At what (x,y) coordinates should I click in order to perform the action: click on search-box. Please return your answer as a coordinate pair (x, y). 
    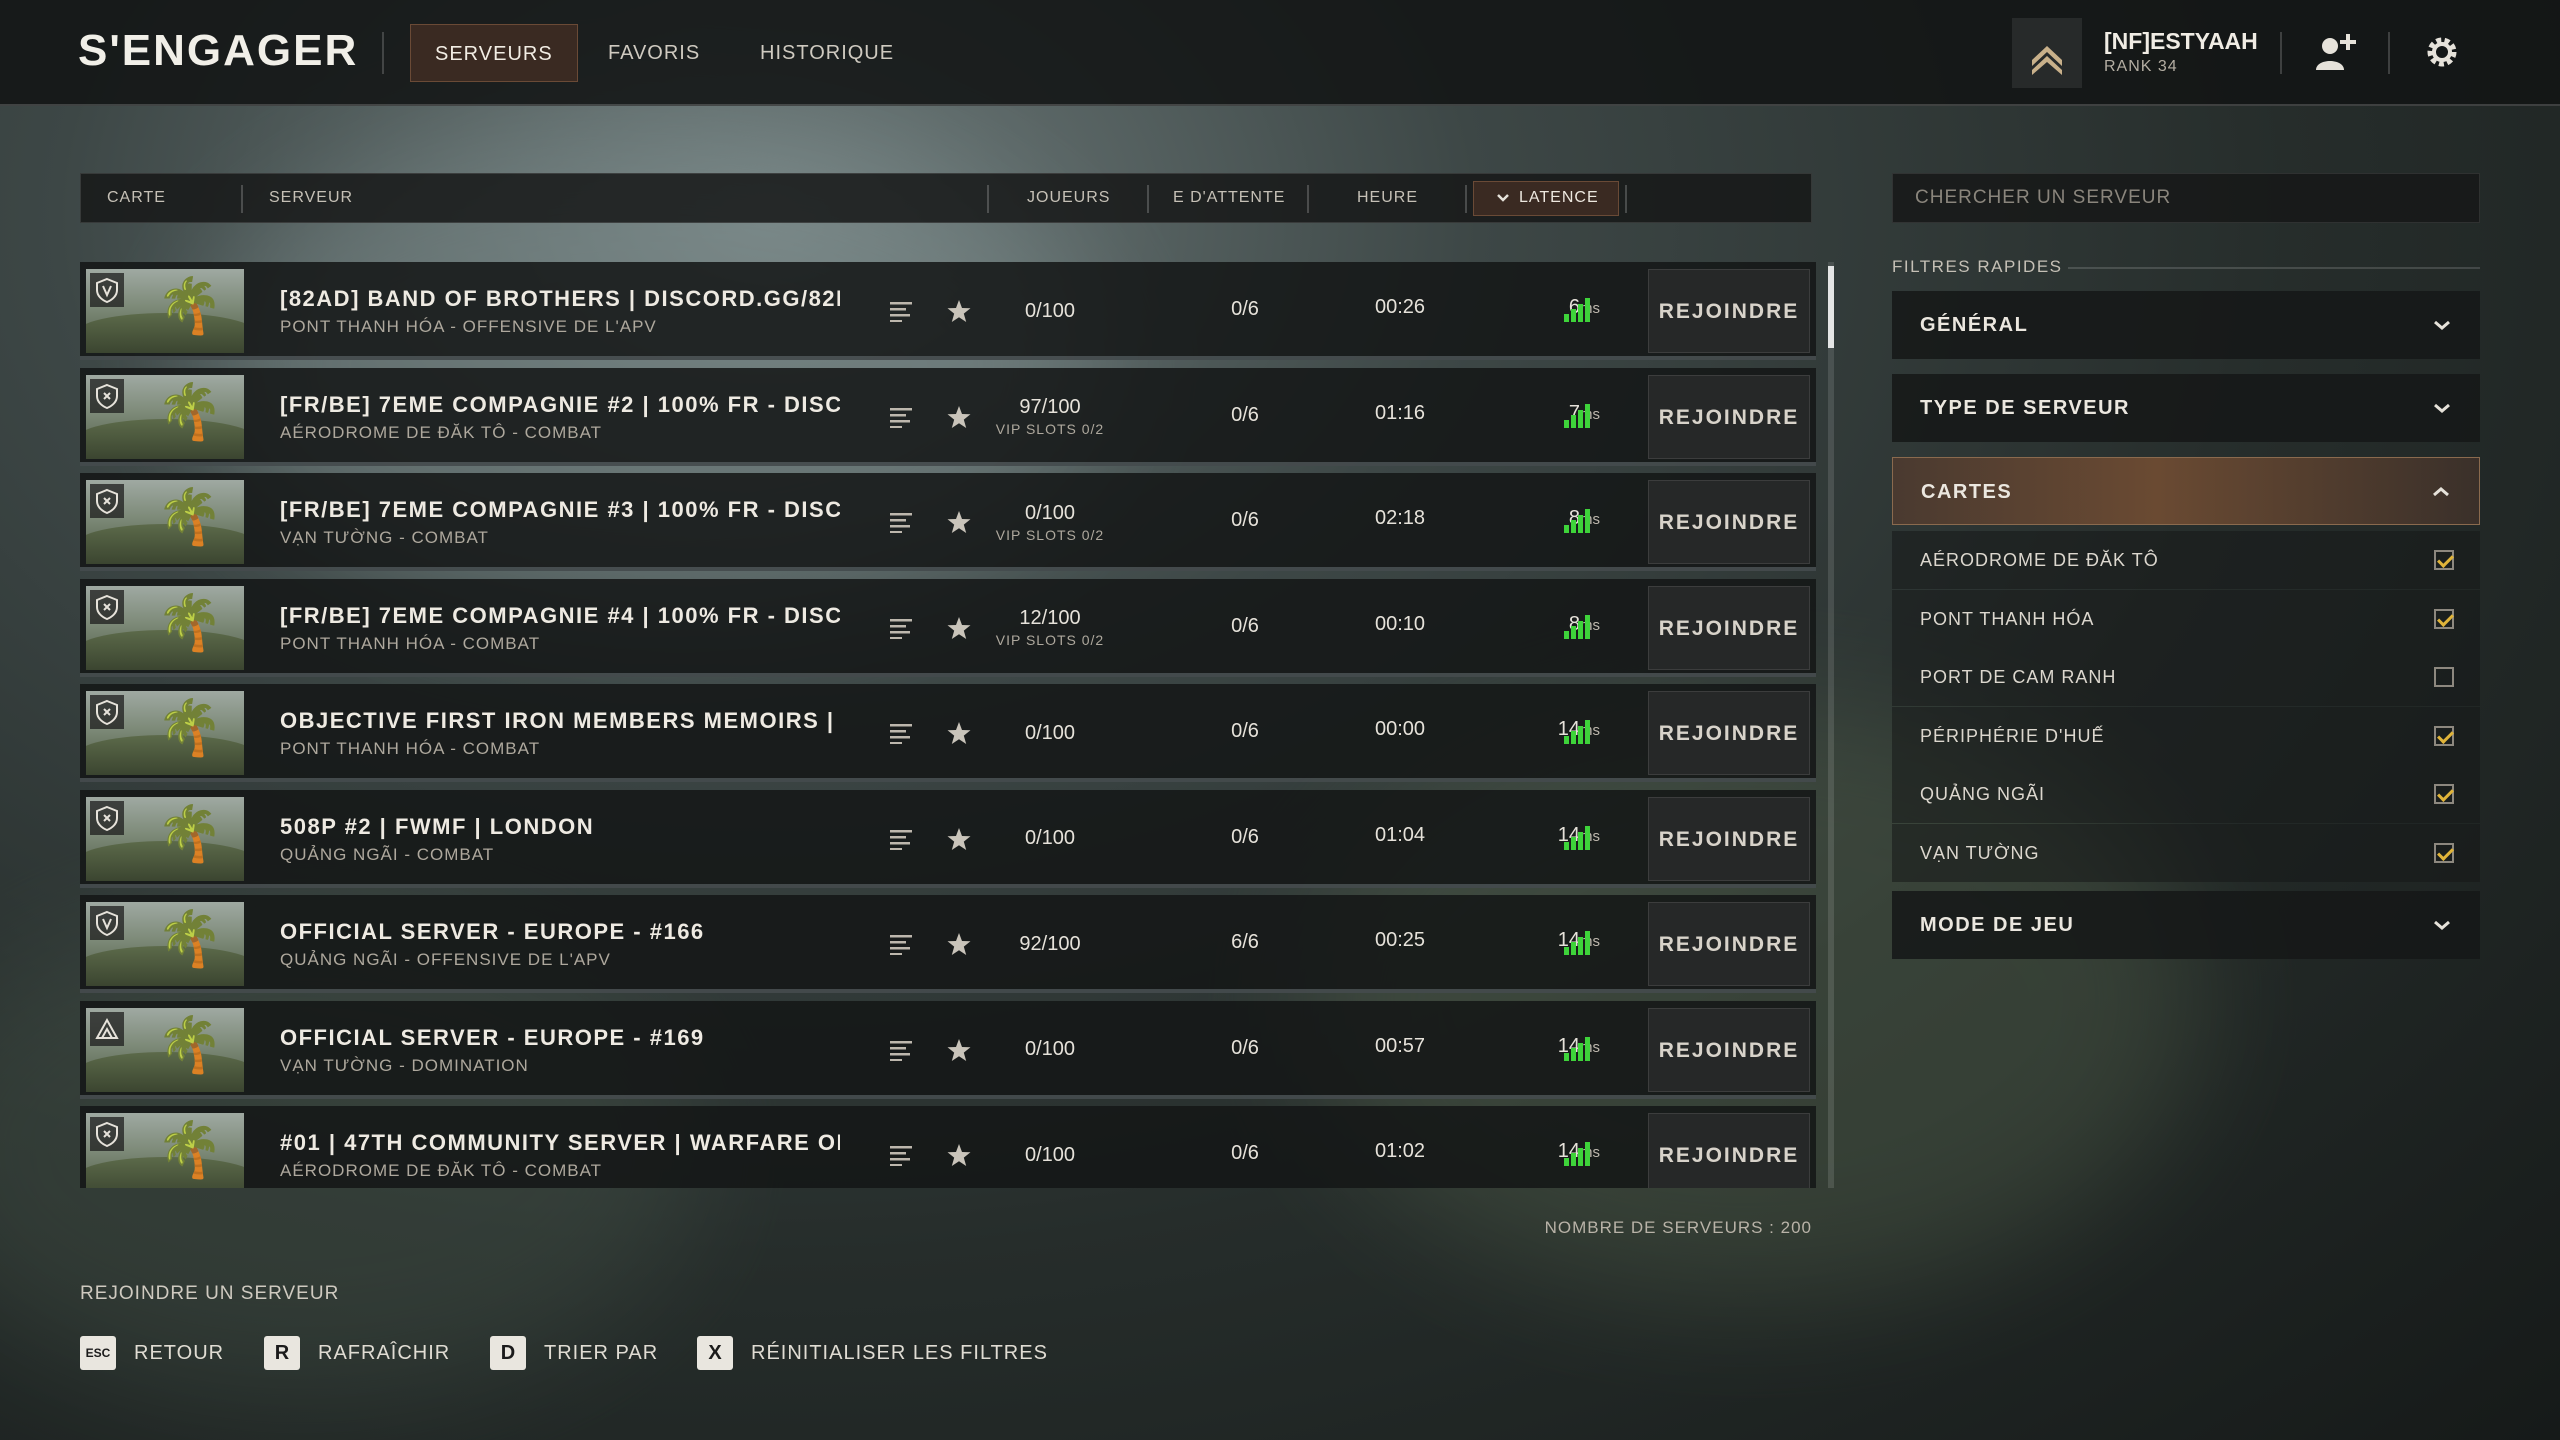
    Looking at the image, I should click on (2186, 198).